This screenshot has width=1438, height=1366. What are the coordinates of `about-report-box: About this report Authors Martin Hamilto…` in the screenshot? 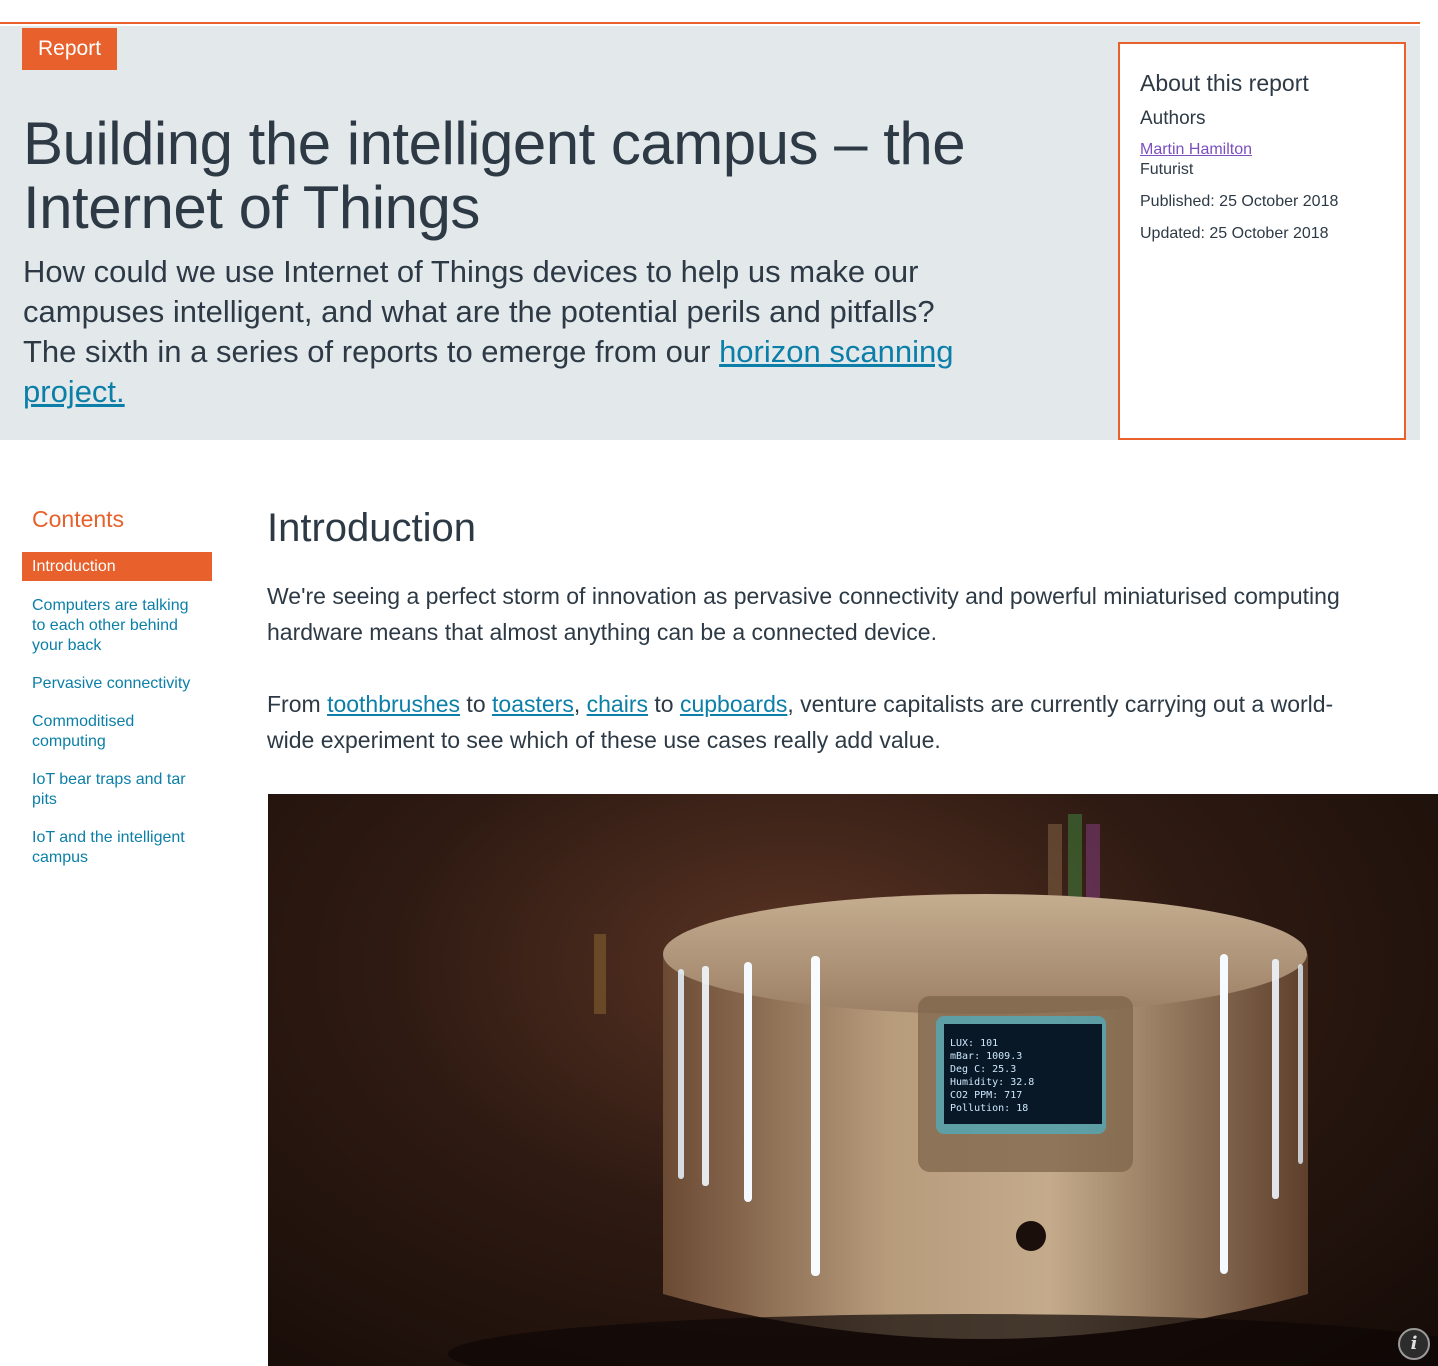 It's located at (1262, 241).